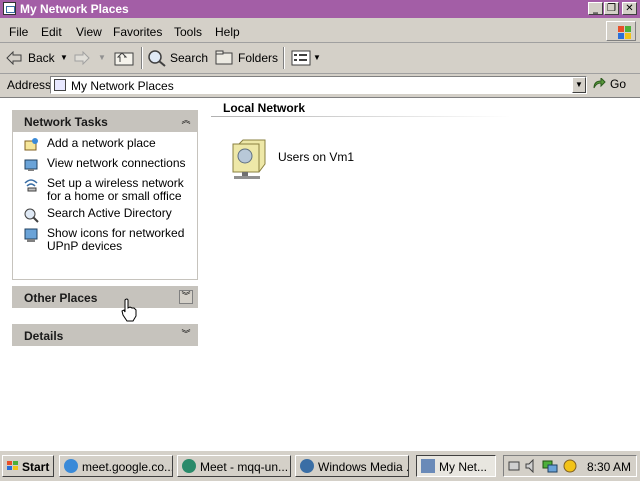  I want to click on title-bar: My Network Places _ ❐ ✕, so click(320, 9).